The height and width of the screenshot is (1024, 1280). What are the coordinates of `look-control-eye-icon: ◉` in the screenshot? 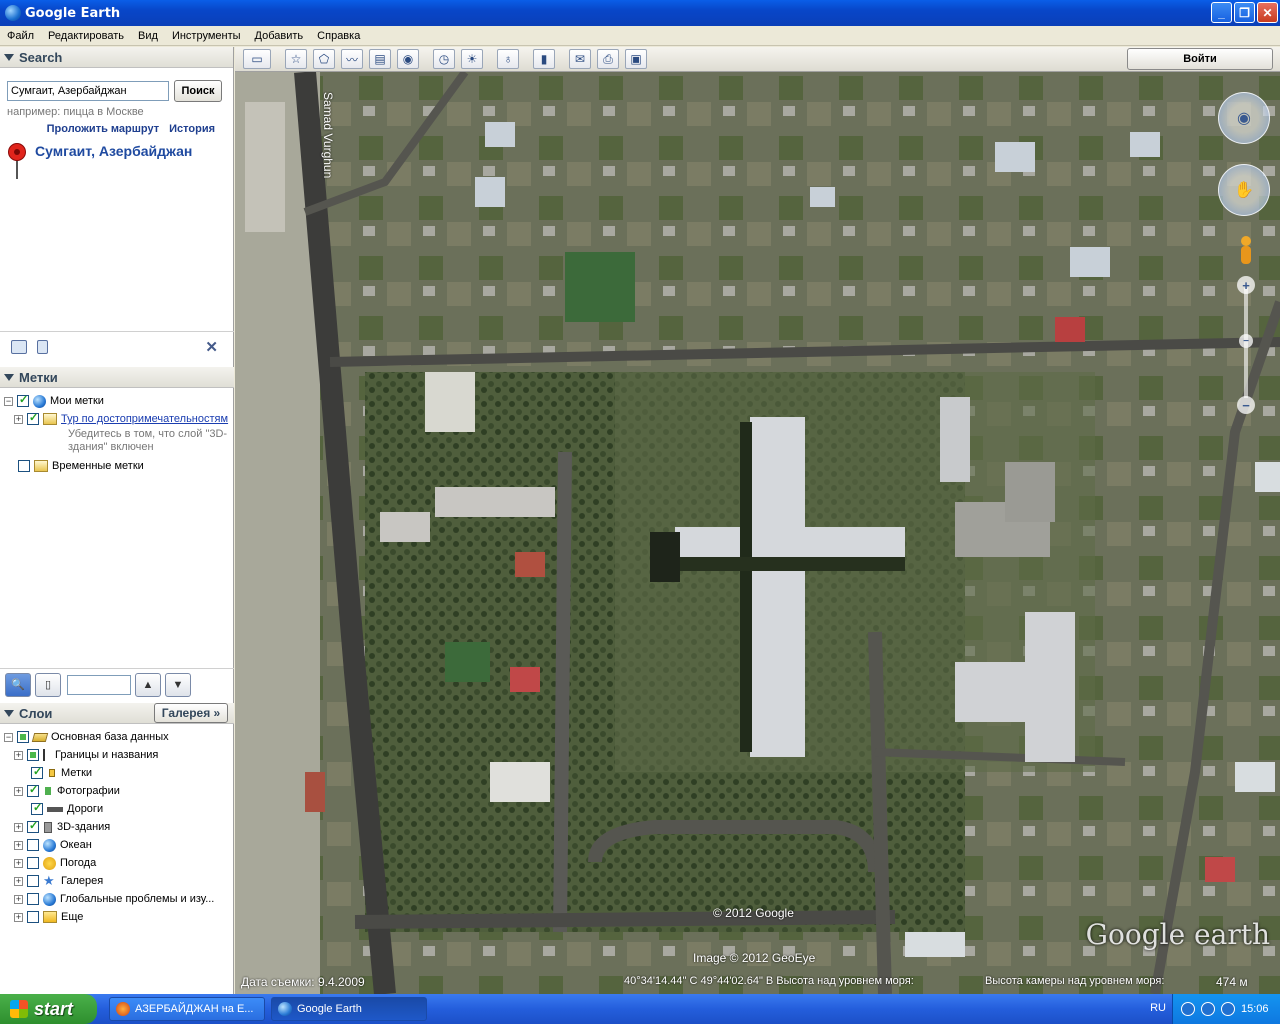 It's located at (1244, 118).